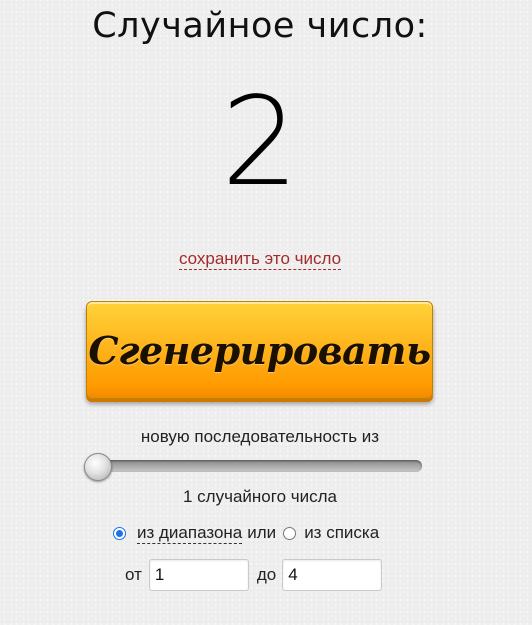  What do you see at coordinates (260, 496) in the screenshot?
I see `count-label: 1 случайного числа` at bounding box center [260, 496].